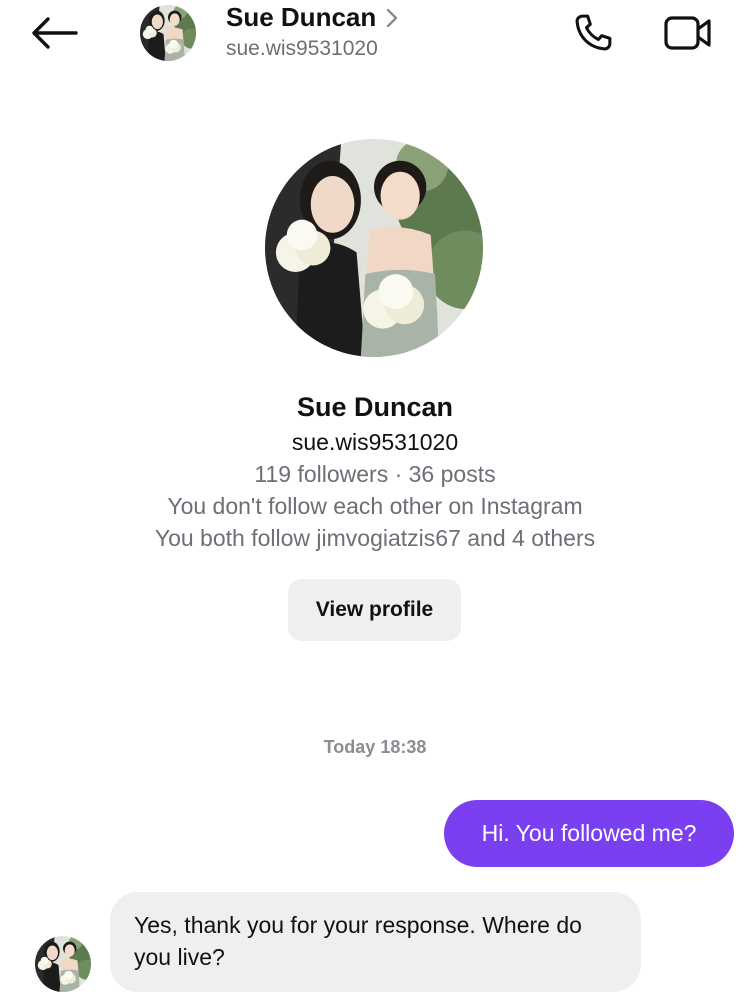 Image resolution: width=750 pixels, height=1000 pixels. Describe the element at coordinates (375, 506) in the screenshot. I see `follow-status: You don't follow each other on Instagram` at that location.